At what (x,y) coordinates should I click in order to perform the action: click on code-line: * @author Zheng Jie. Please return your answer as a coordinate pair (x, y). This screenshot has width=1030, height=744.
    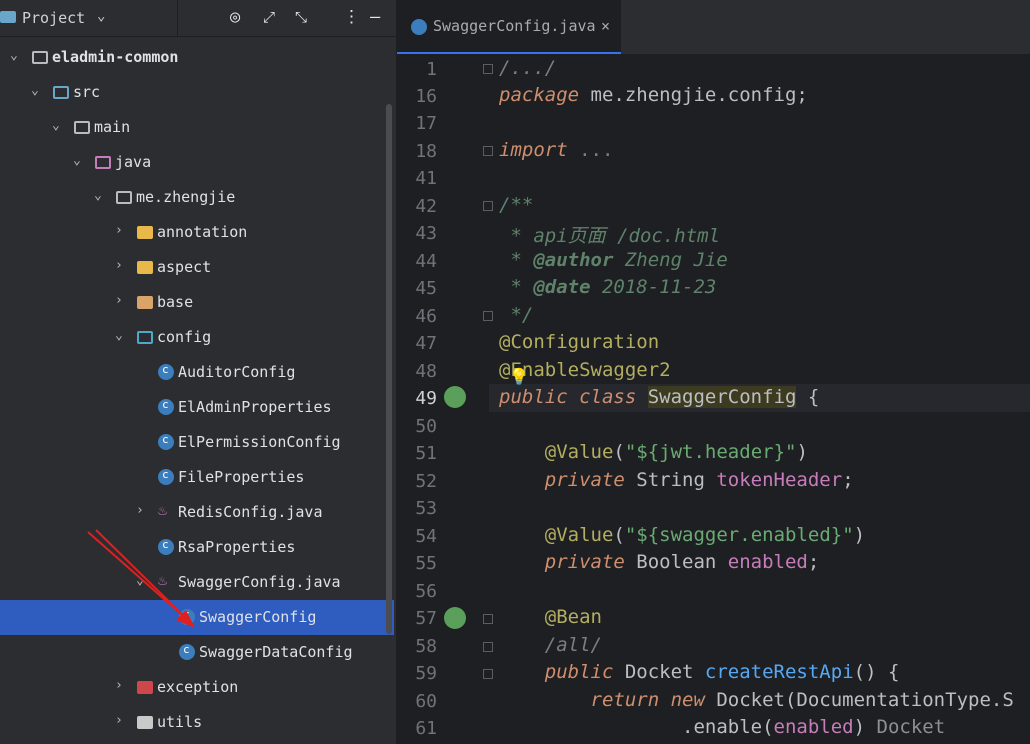
    Looking at the image, I should click on (613, 260).